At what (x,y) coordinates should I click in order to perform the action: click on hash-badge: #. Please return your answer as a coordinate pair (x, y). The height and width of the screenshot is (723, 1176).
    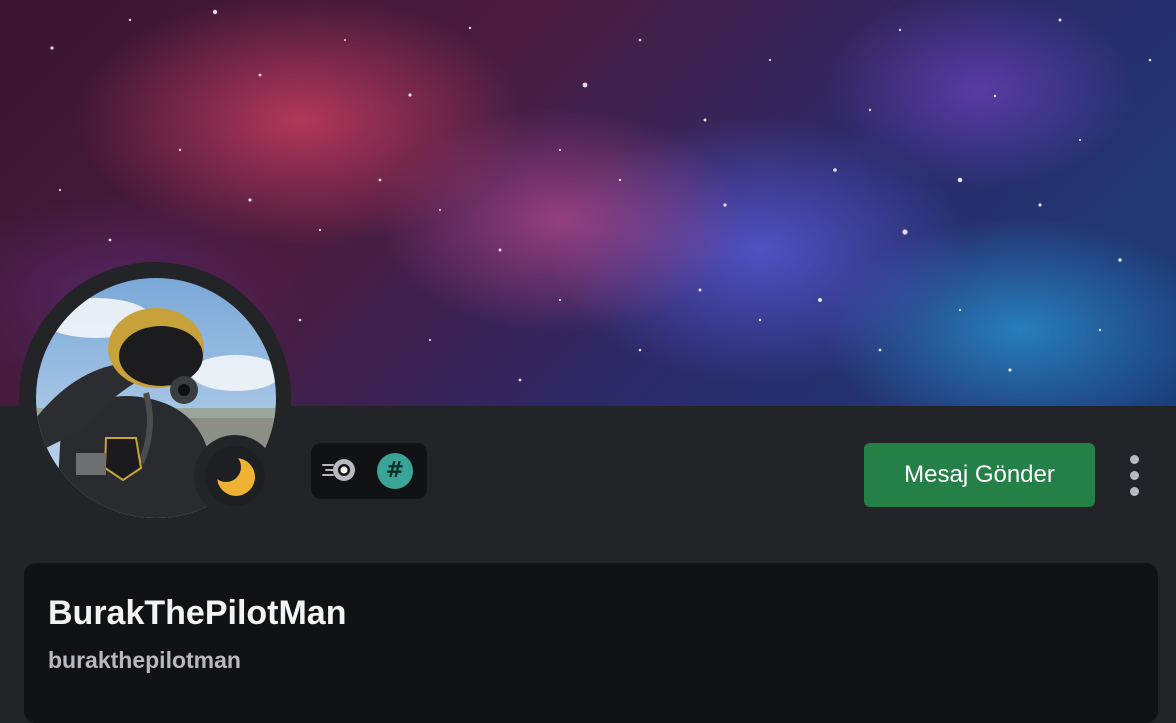
    Looking at the image, I should click on (395, 471).